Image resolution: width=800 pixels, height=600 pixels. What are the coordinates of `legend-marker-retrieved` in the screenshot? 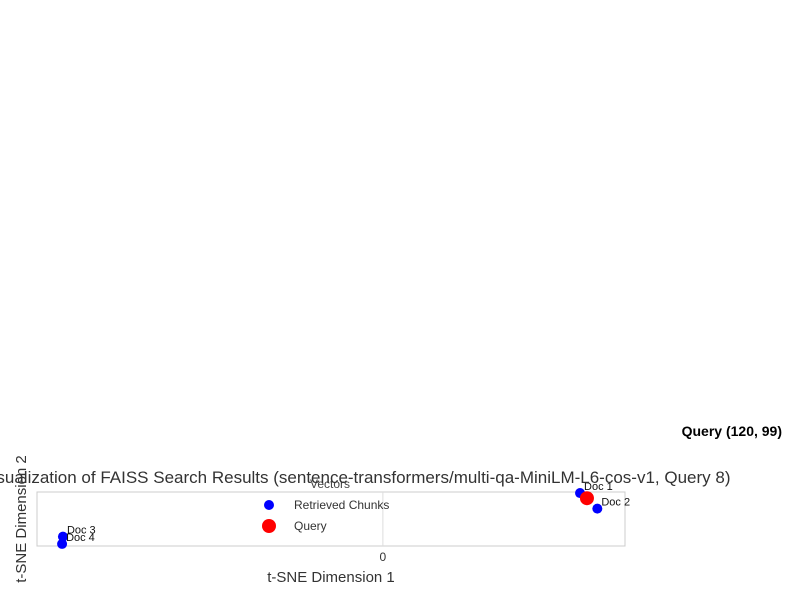 It's located at (269, 505).